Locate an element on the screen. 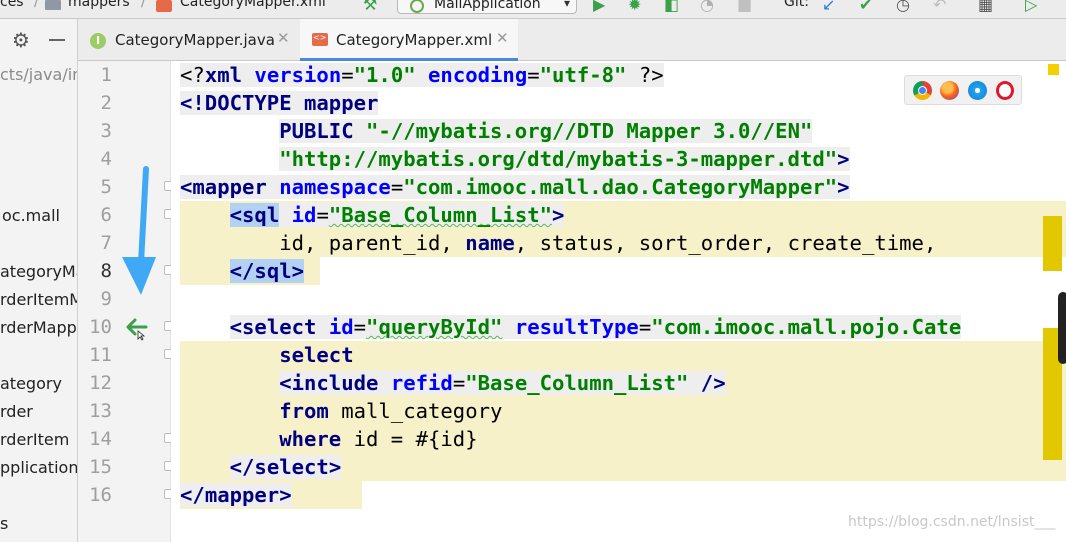 This screenshot has height=542, width=1066. safari-icon is located at coordinates (977, 90).